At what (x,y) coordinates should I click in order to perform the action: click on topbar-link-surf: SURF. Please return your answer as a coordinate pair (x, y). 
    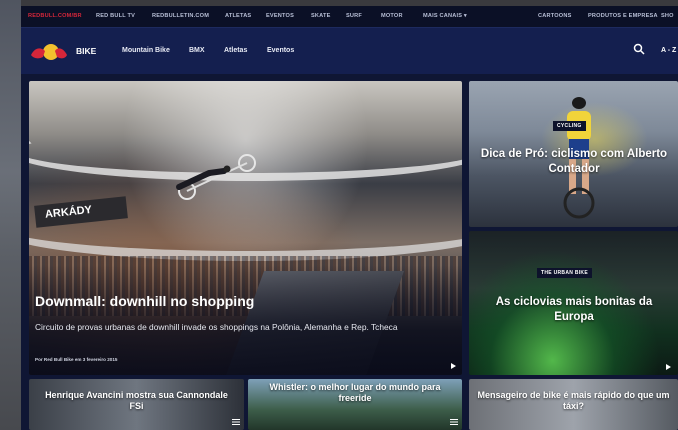
    Looking at the image, I should click on (354, 16).